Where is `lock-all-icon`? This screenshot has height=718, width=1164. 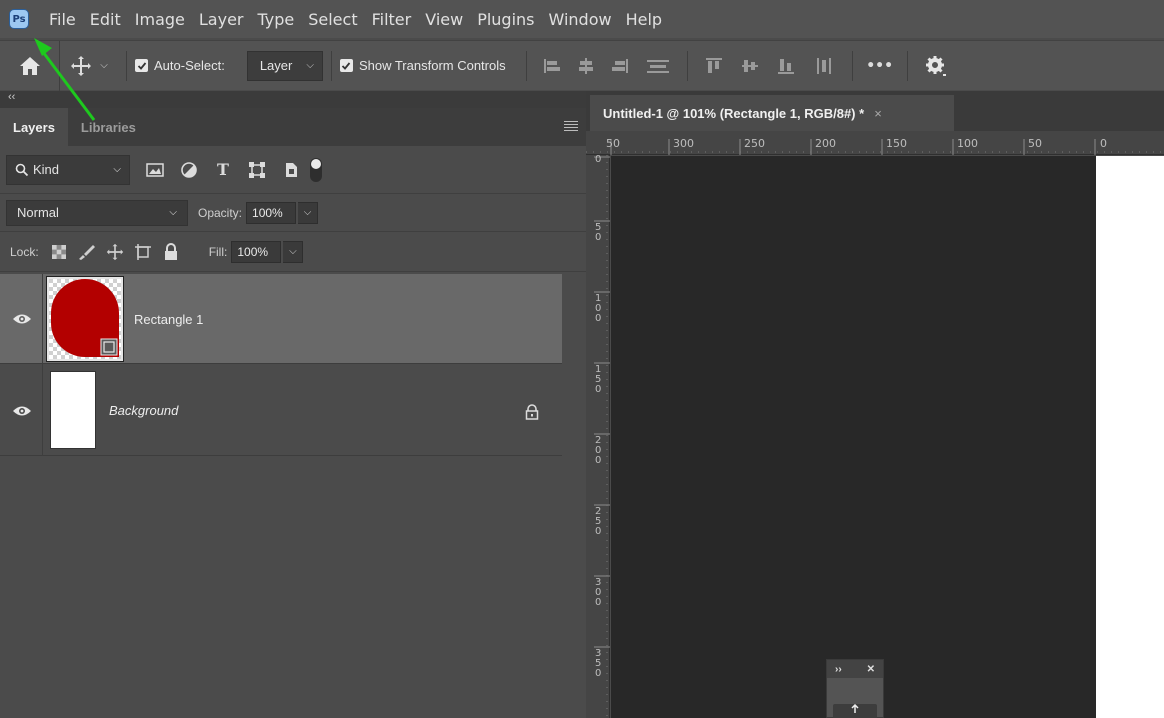
lock-all-icon is located at coordinates (171, 251).